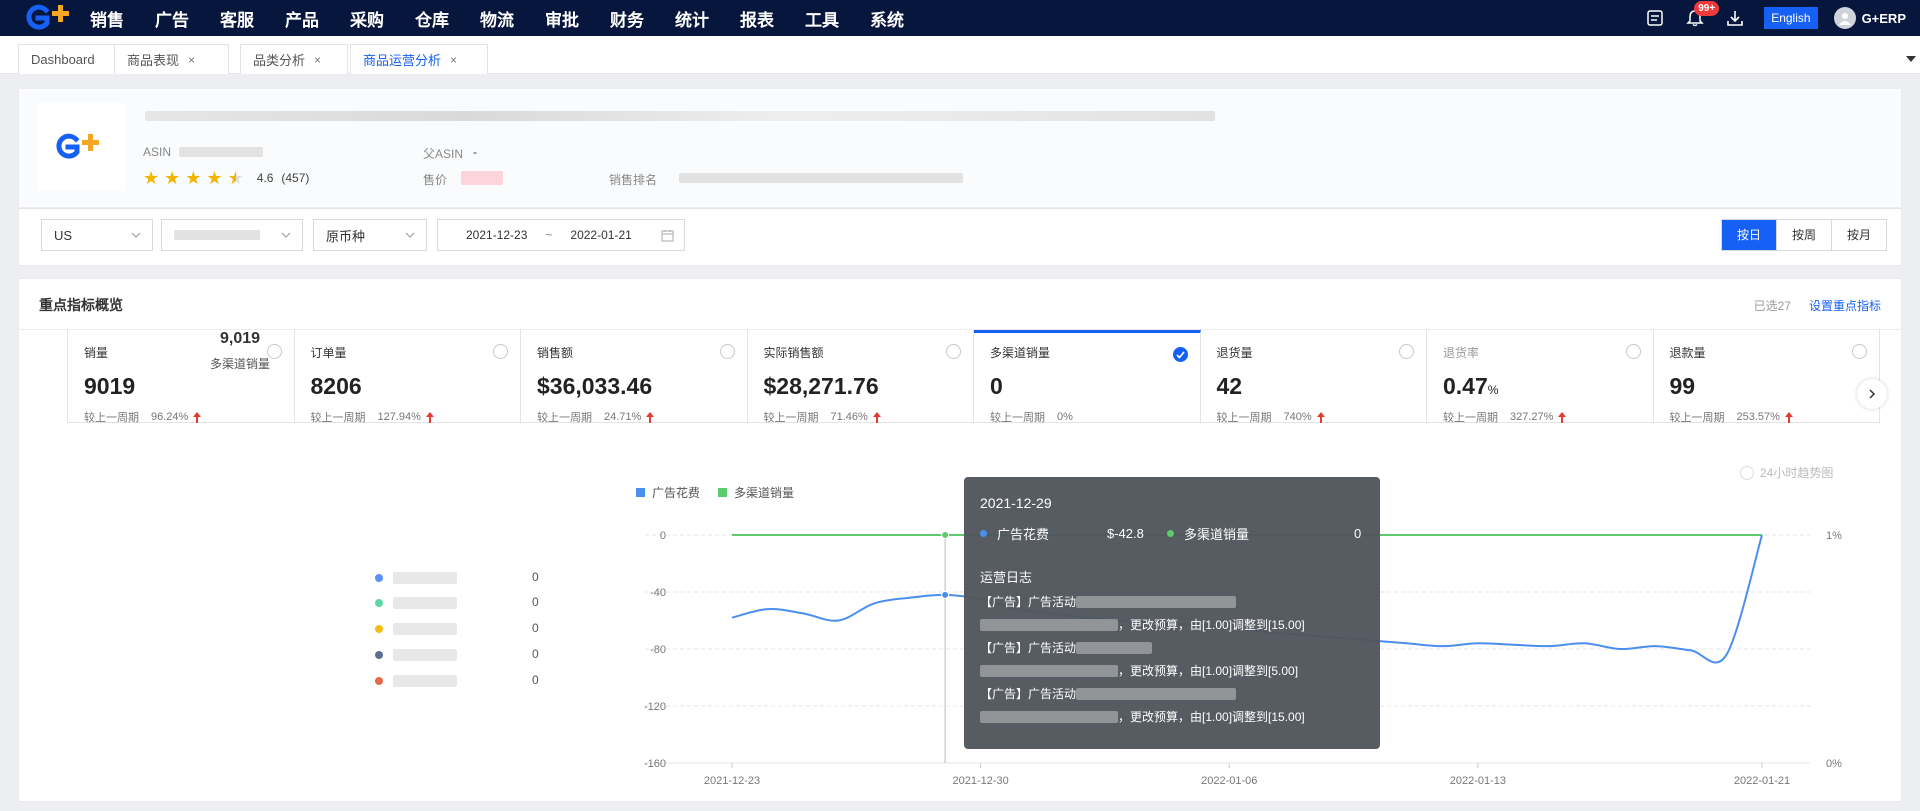 The width and height of the screenshot is (1920, 811). What do you see at coordinates (1834, 764) in the screenshot?
I see `y2-axis-tick-label: 0%` at bounding box center [1834, 764].